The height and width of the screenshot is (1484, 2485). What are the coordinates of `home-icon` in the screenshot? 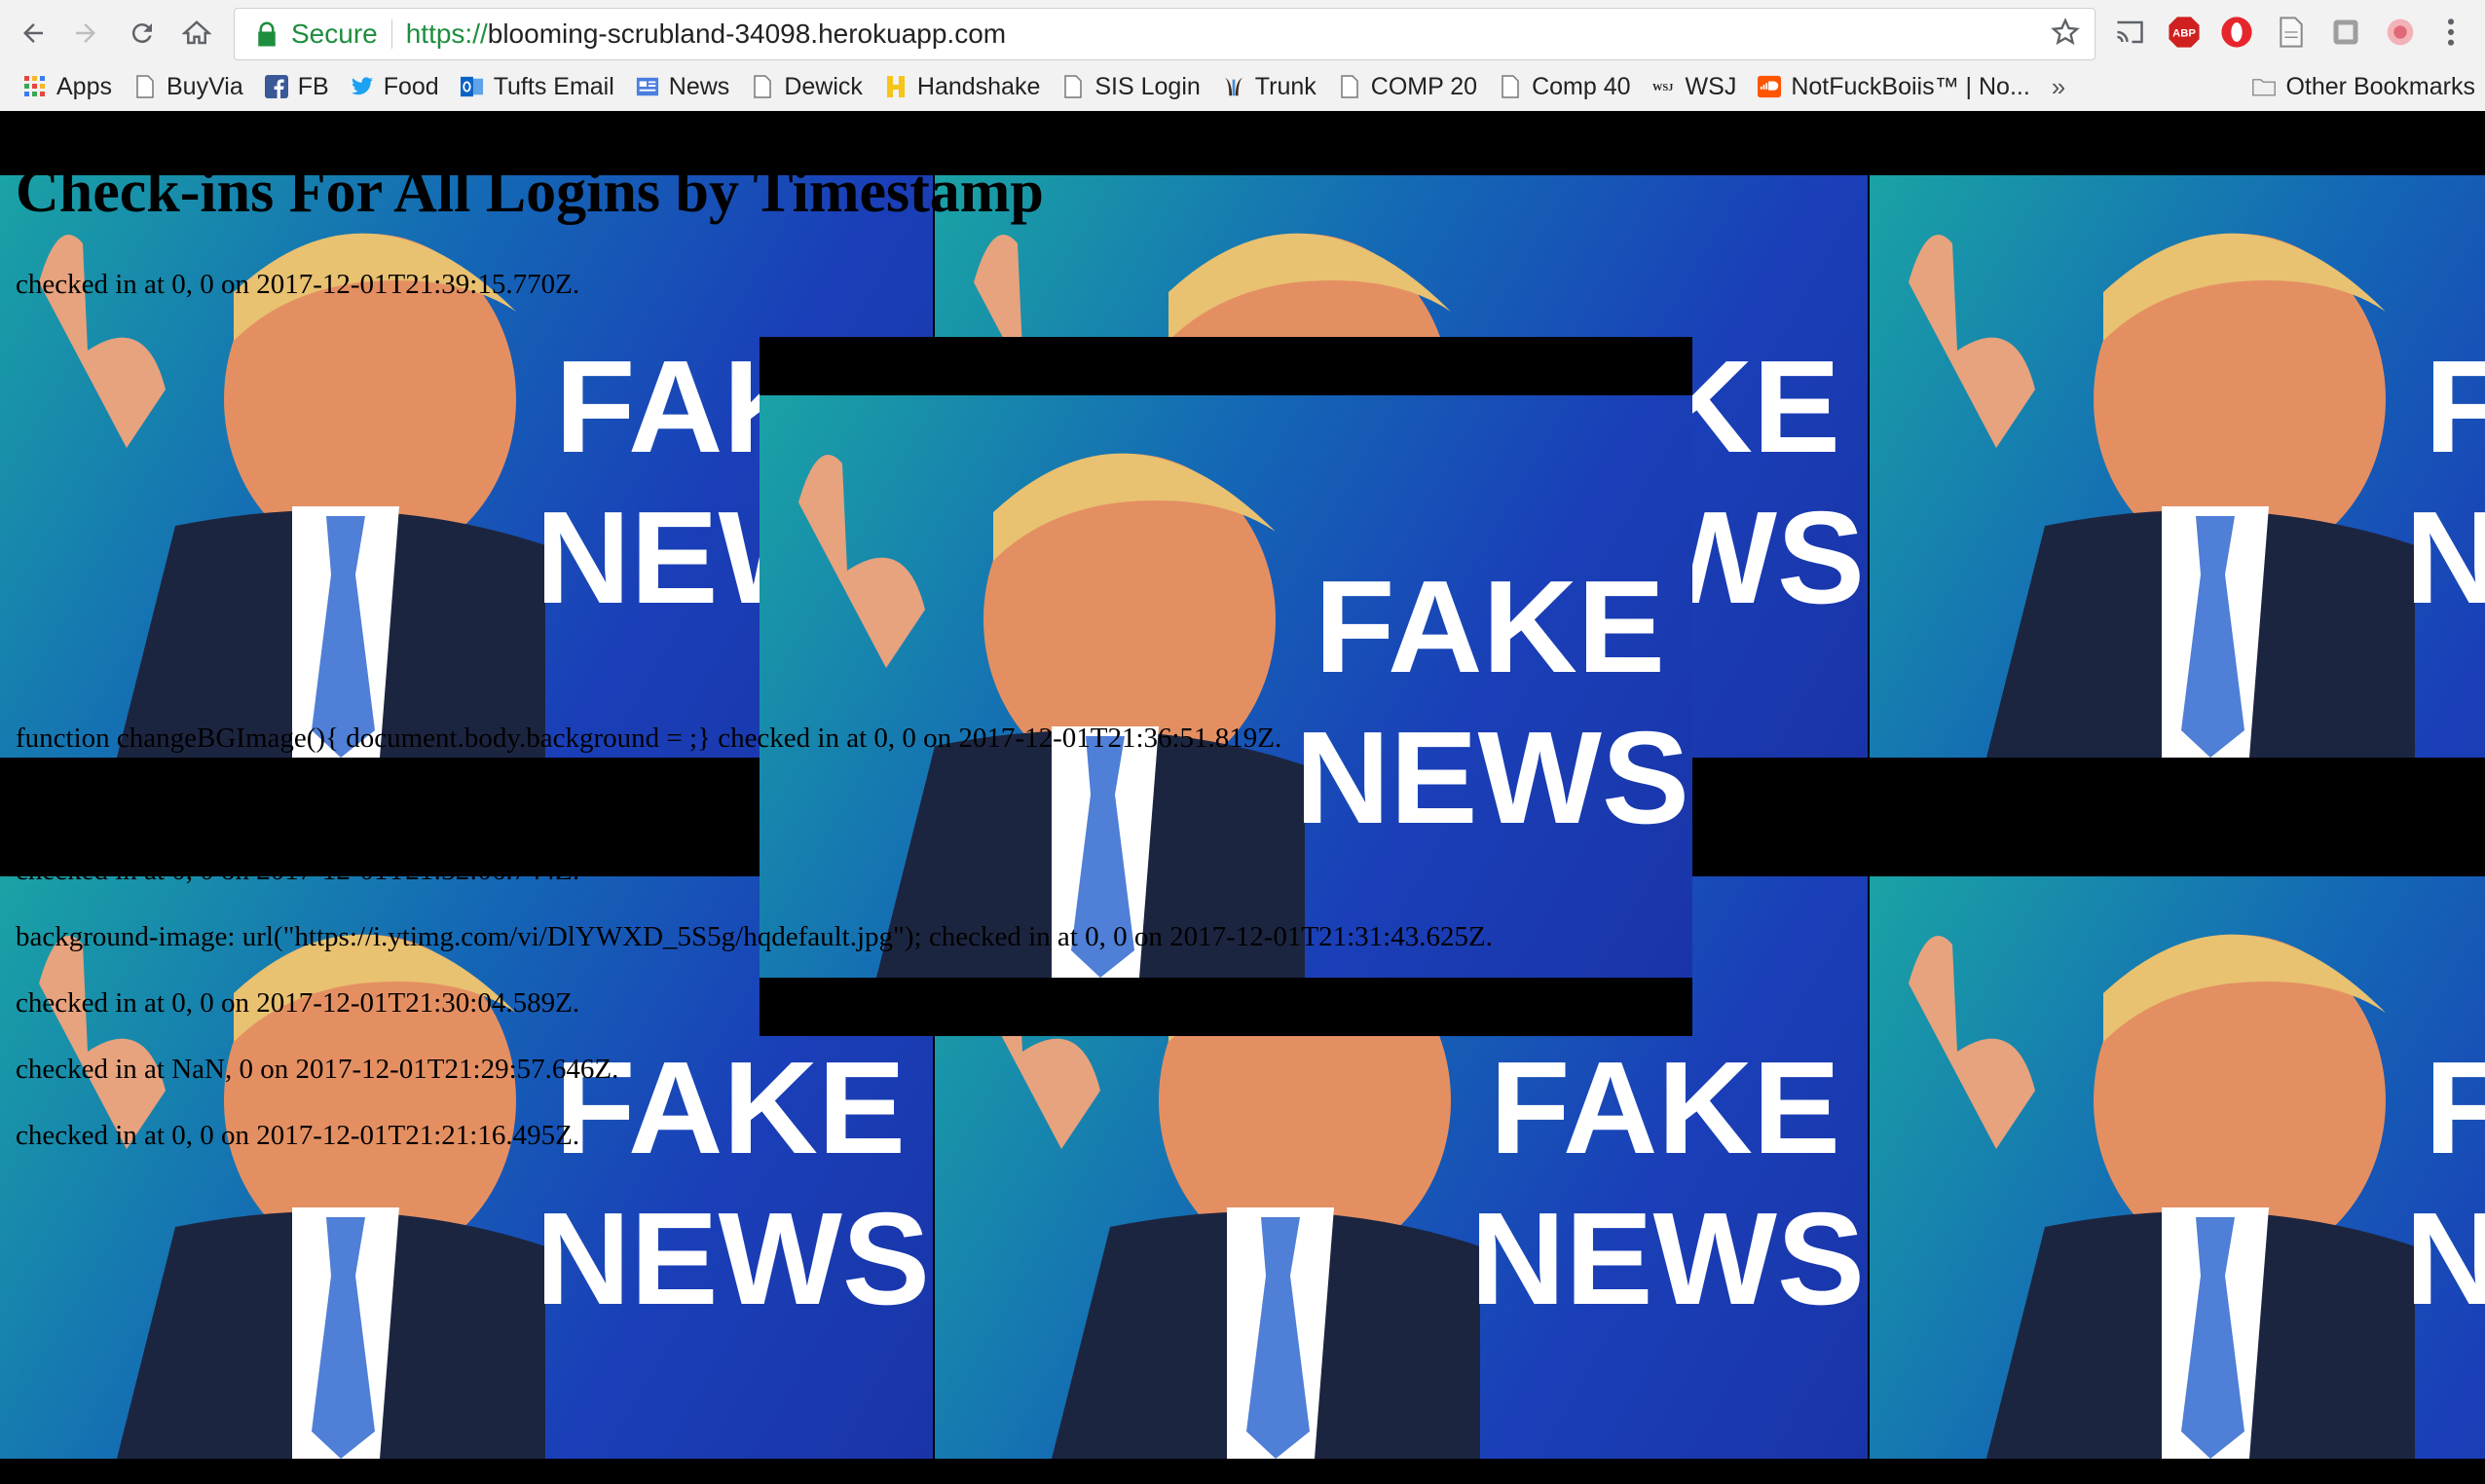 It's located at (196, 32).